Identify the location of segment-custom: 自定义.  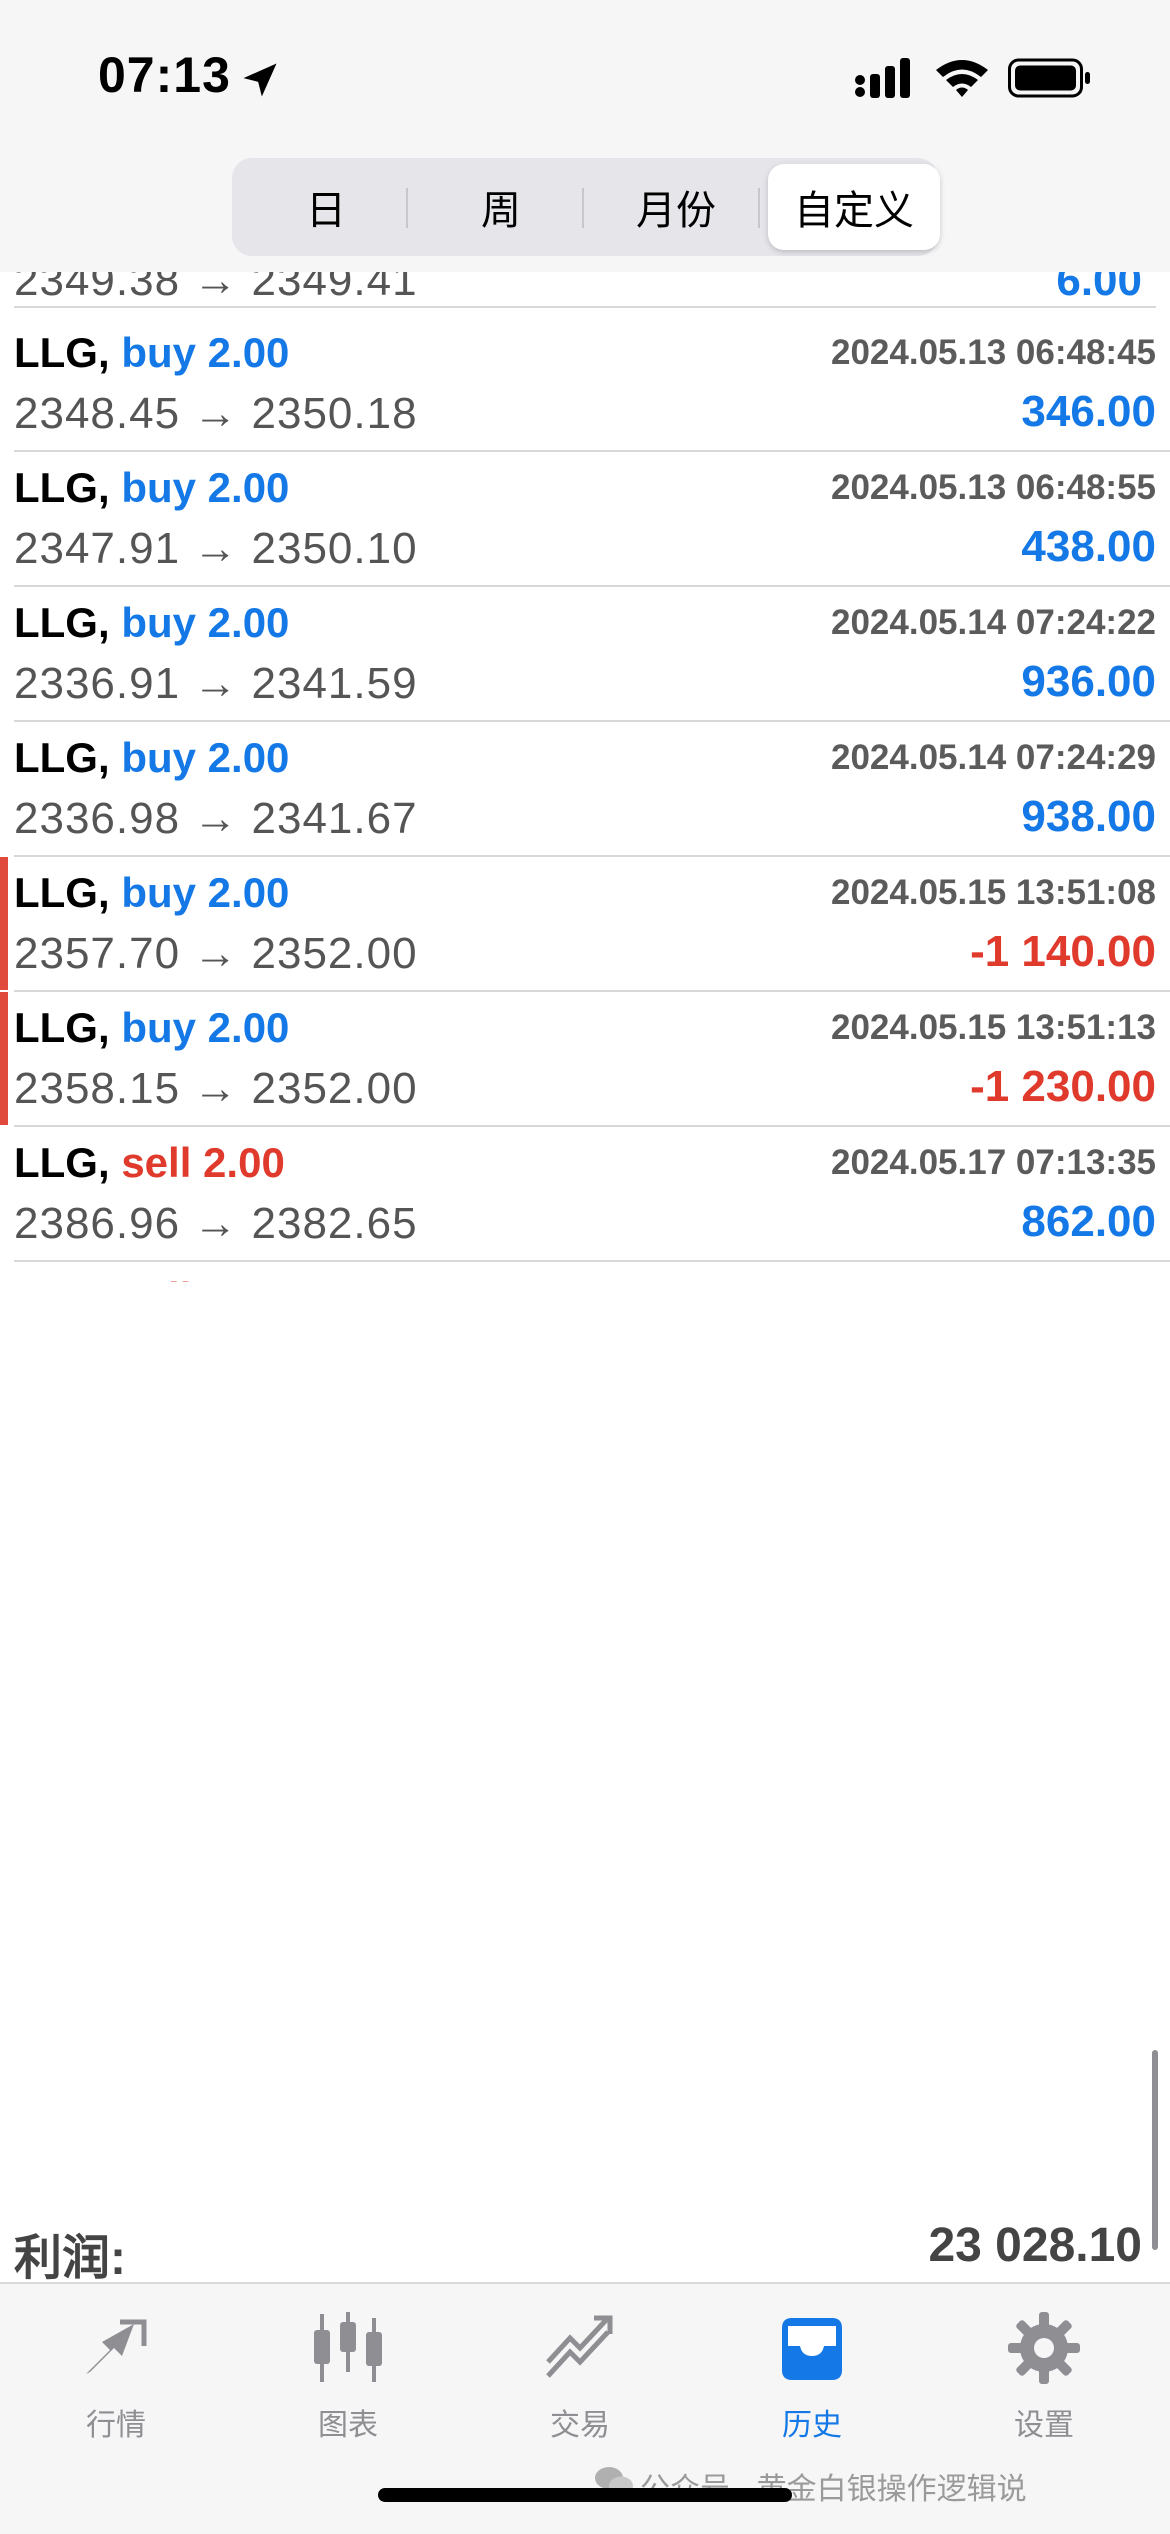
(854, 207).